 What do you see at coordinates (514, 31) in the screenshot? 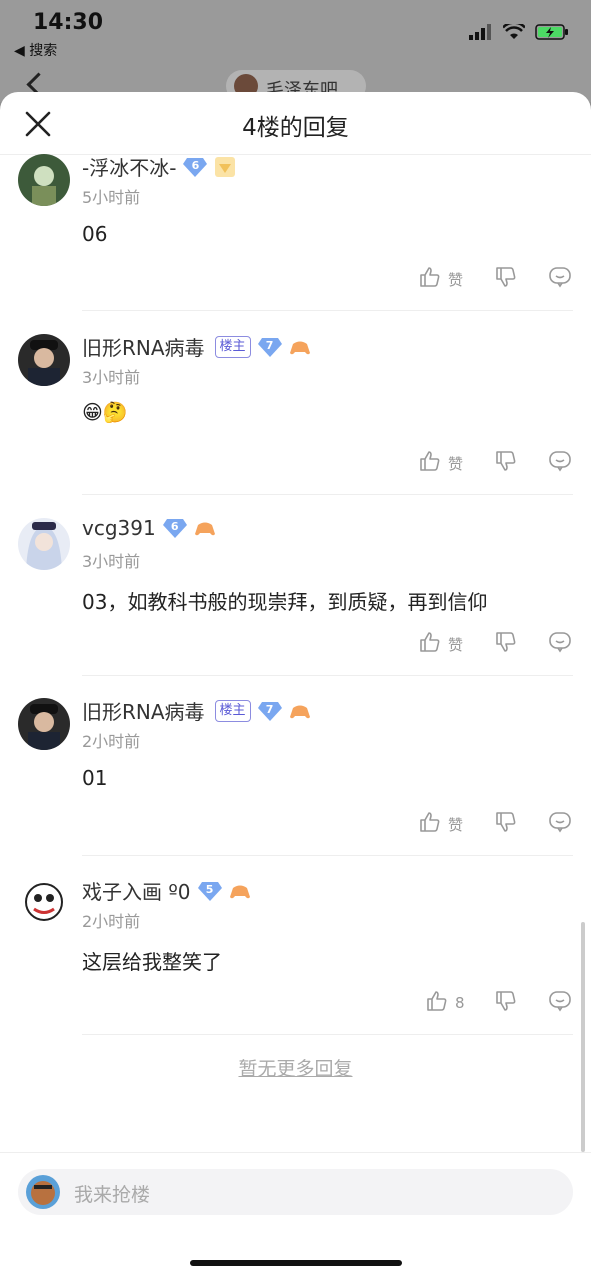
I see `wifi-icon` at bounding box center [514, 31].